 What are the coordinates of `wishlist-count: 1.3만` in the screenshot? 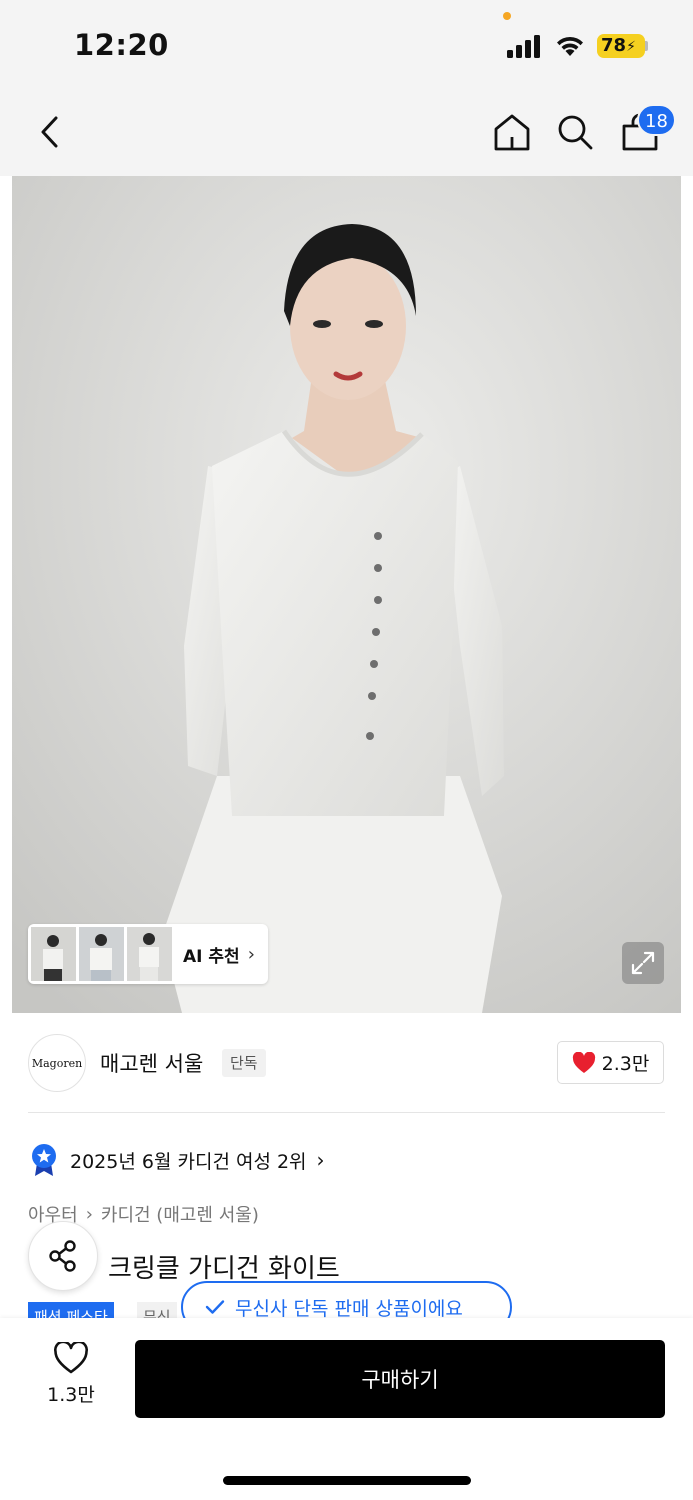 It's located at (71, 1395).